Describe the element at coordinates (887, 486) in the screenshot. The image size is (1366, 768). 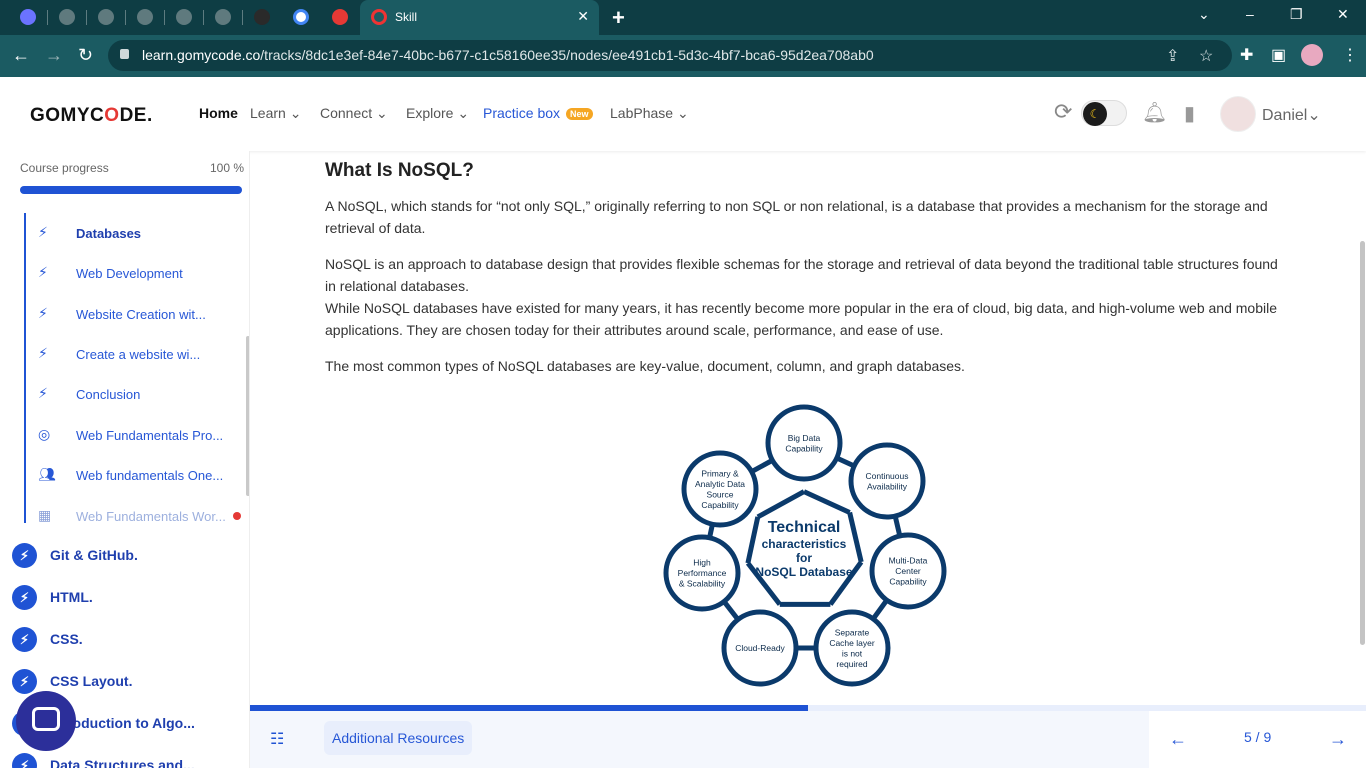
I see `diagram-node-label: Availability` at that location.